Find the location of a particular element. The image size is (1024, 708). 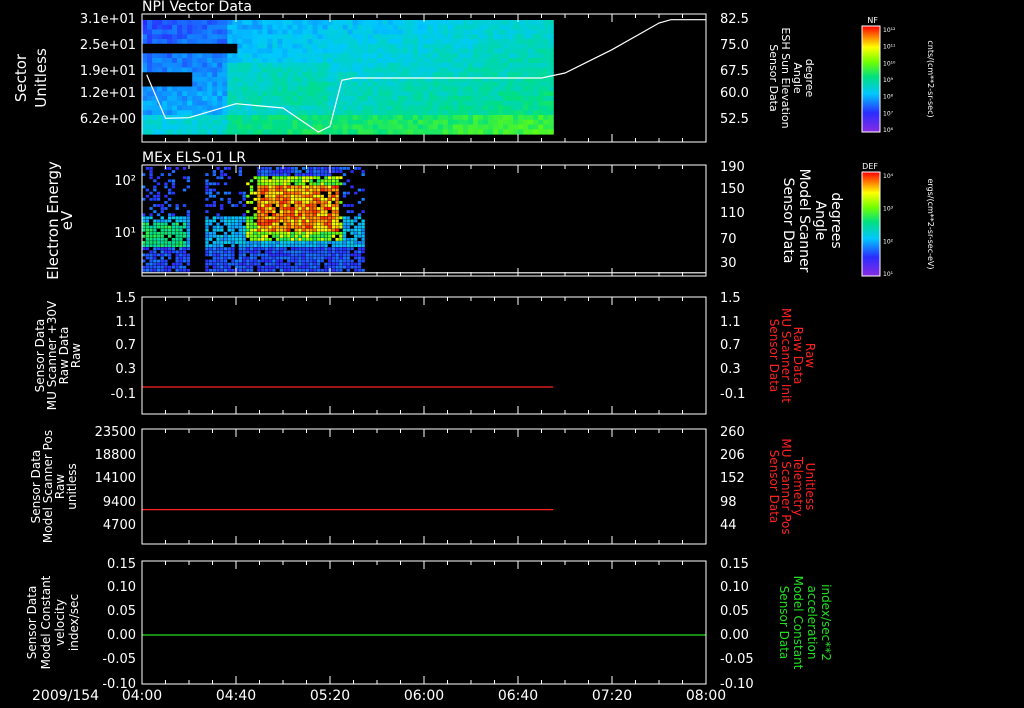

left-tick-label: 10² is located at coordinates (125, 181).